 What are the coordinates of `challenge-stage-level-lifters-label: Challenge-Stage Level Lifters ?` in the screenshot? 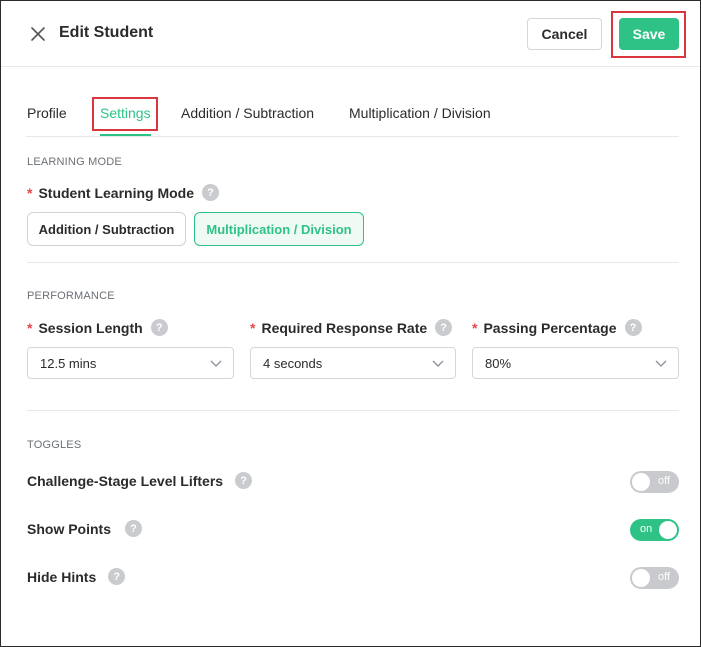 It's located at (140, 480).